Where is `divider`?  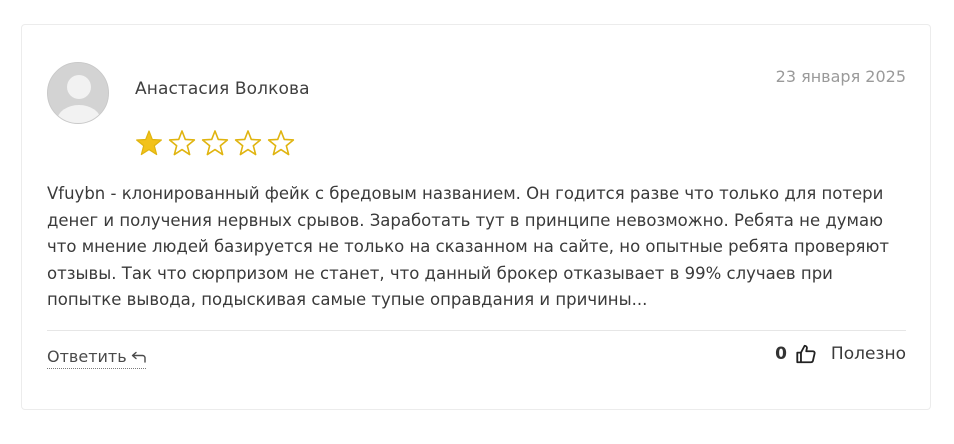
divider is located at coordinates (476, 330).